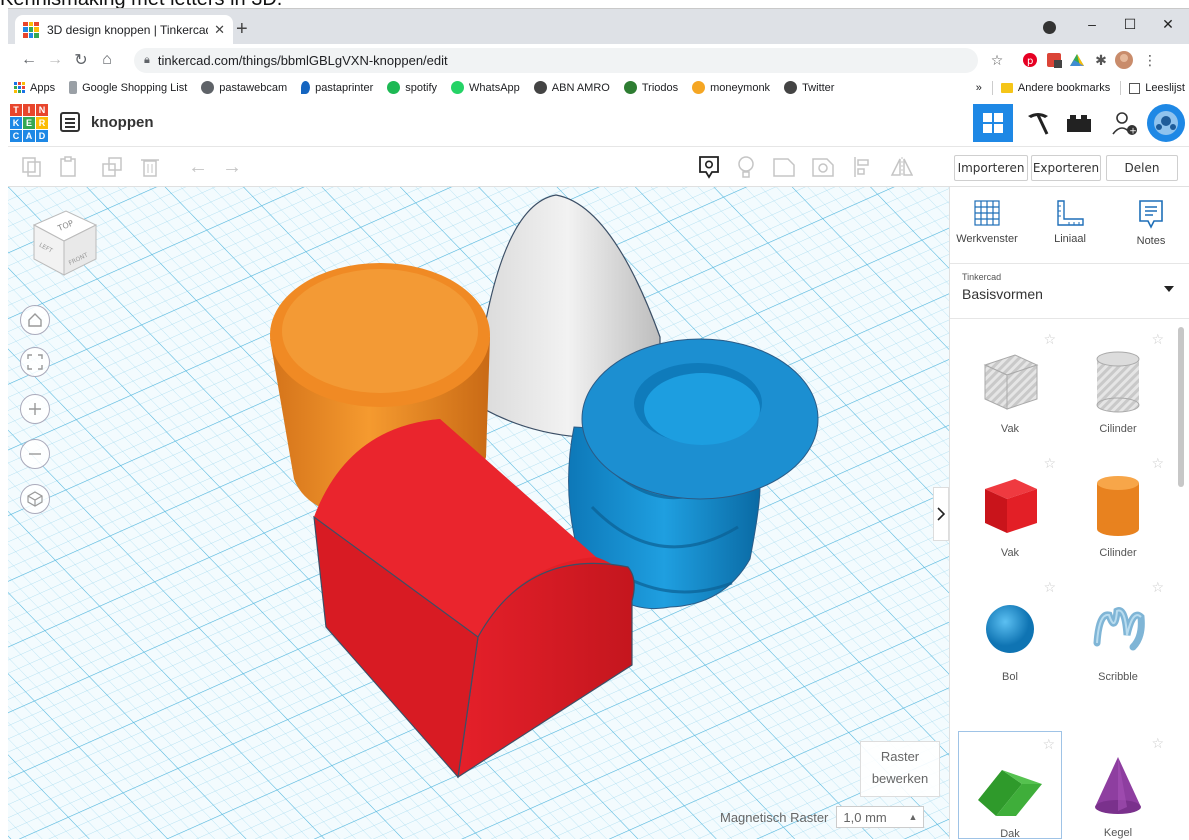 Image resolution: width=1189 pixels, height=840 pixels. Describe the element at coordinates (862, 167) in the screenshot. I see `align-icon` at that location.